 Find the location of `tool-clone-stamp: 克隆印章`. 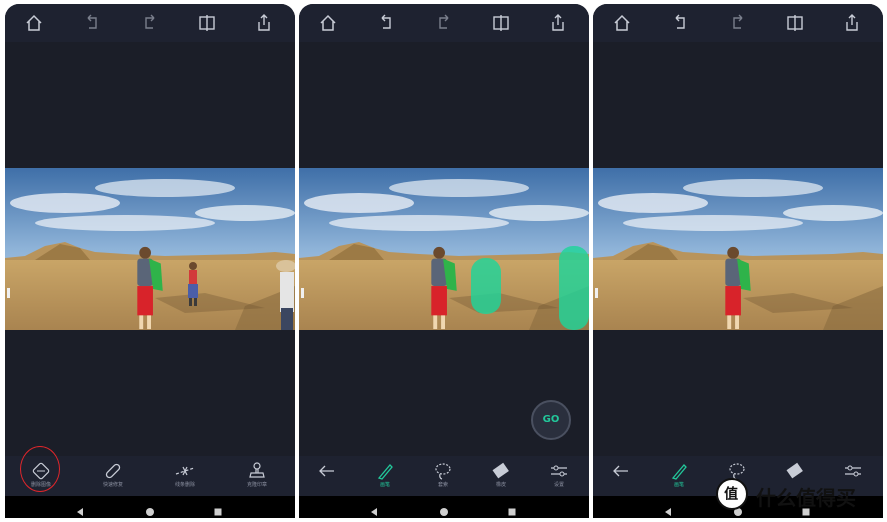

tool-clone-stamp: 克隆印章 is located at coordinates (257, 478).